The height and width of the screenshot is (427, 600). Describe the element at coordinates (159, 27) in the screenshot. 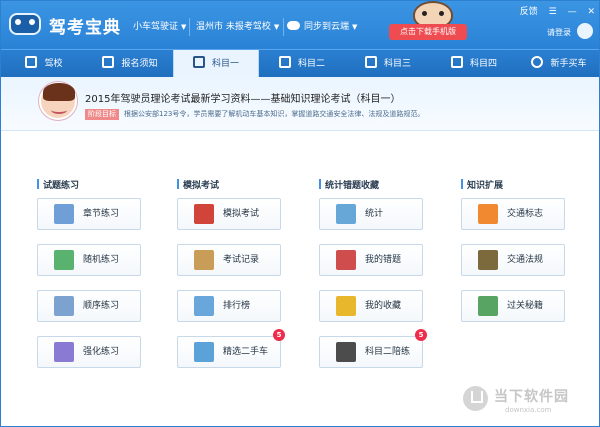

I see `license-selector: 小车驾驶证 ▼` at that location.